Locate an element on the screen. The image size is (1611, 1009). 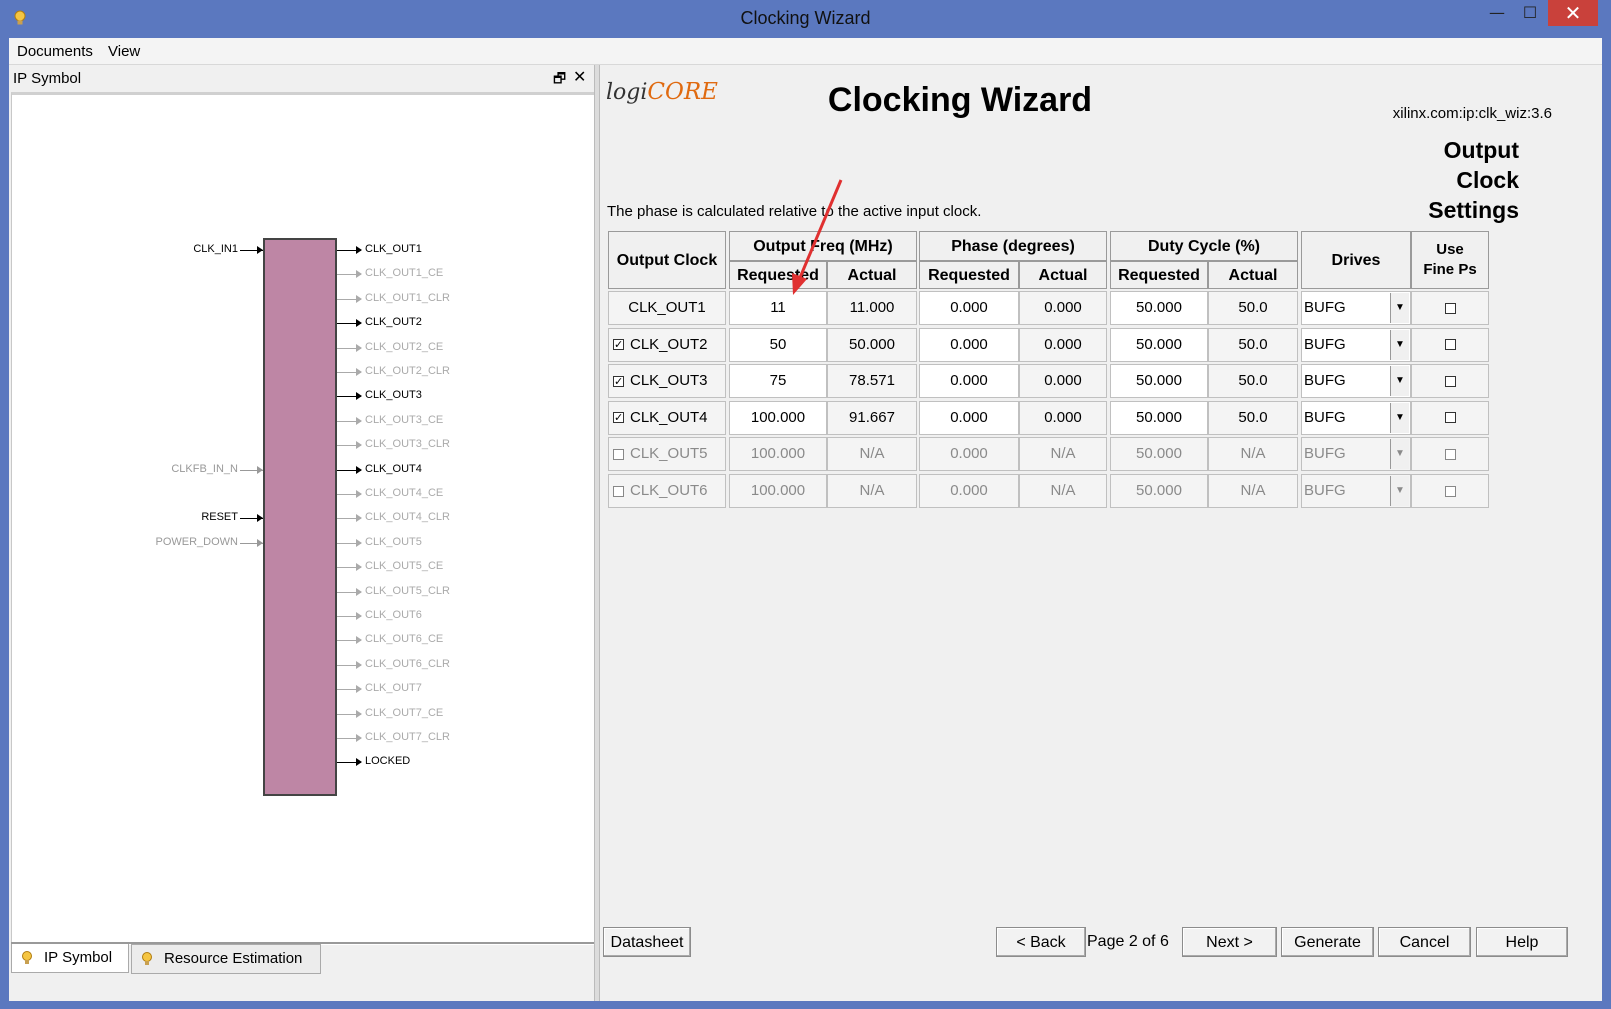
tab-ip-symbol: IP Symbol is located at coordinates (70, 958).